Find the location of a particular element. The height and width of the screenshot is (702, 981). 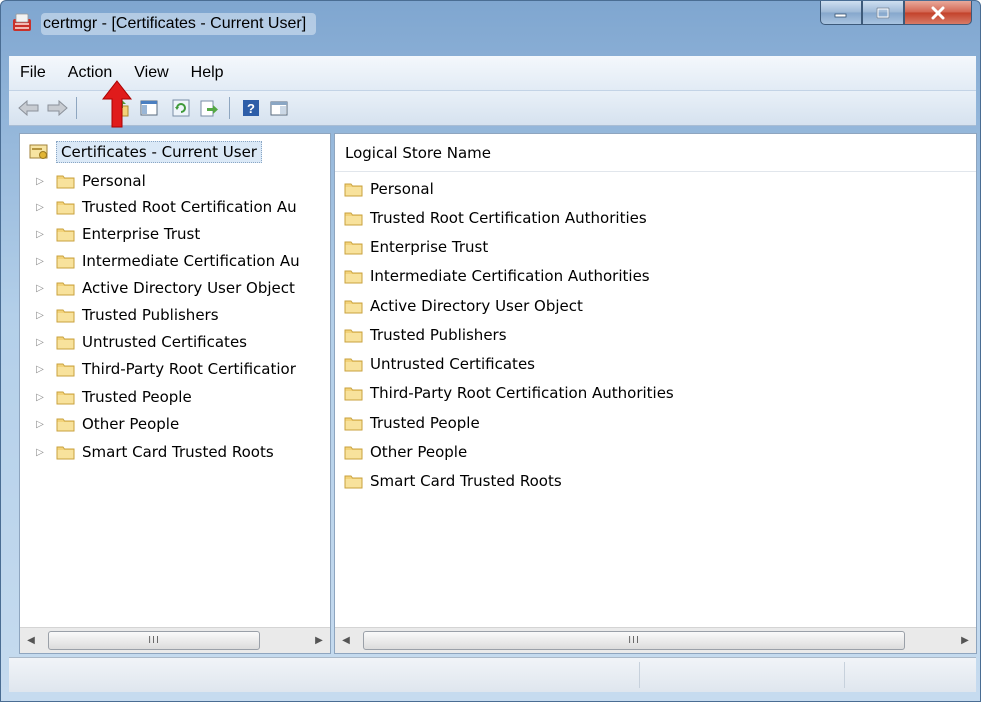

back-arrow-icon is located at coordinates (28, 108).